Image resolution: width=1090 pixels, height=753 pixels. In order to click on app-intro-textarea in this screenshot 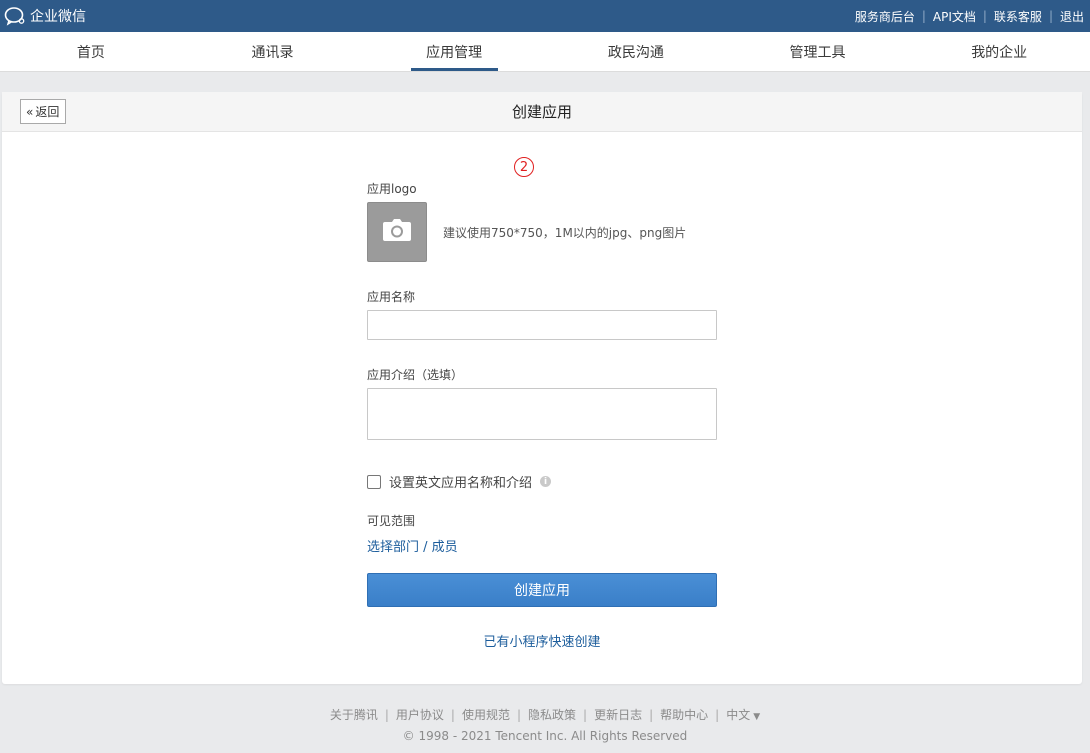, I will do `click(542, 414)`.